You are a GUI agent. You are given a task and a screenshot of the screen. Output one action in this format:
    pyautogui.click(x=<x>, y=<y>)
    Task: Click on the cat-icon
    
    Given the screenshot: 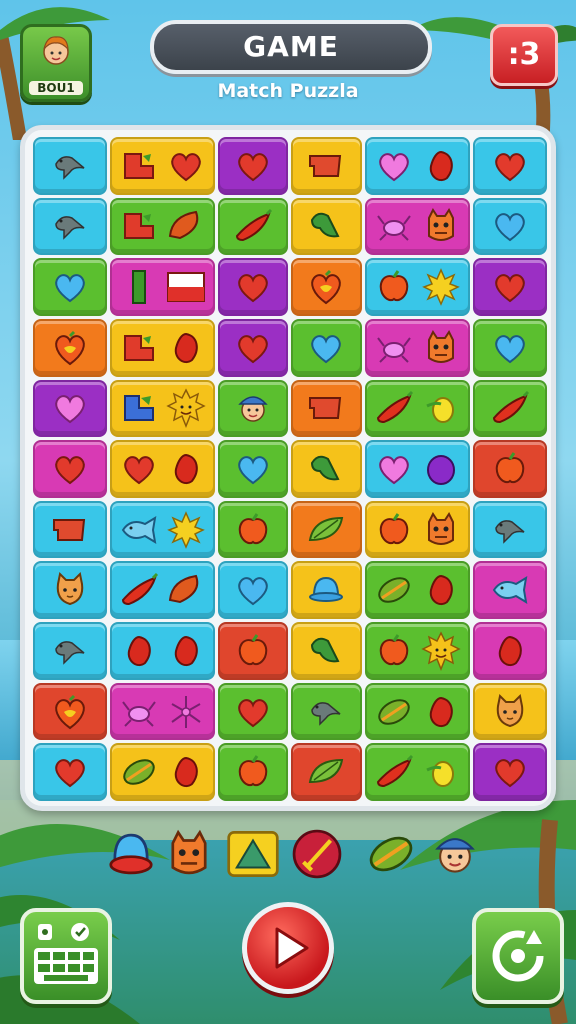 What is the action you would take?
    pyautogui.click(x=70, y=589)
    